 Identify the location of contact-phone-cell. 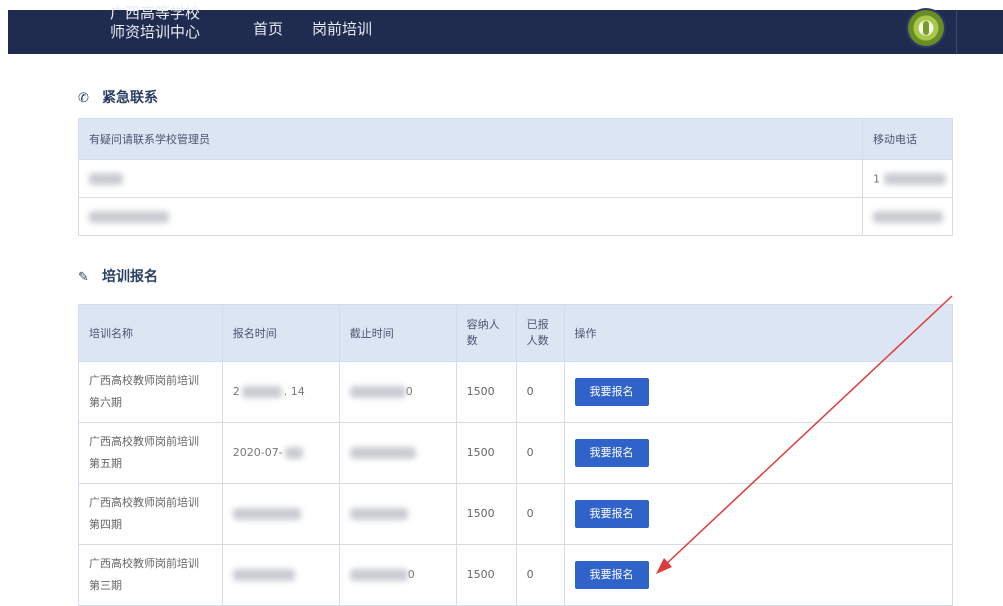
(907, 216).